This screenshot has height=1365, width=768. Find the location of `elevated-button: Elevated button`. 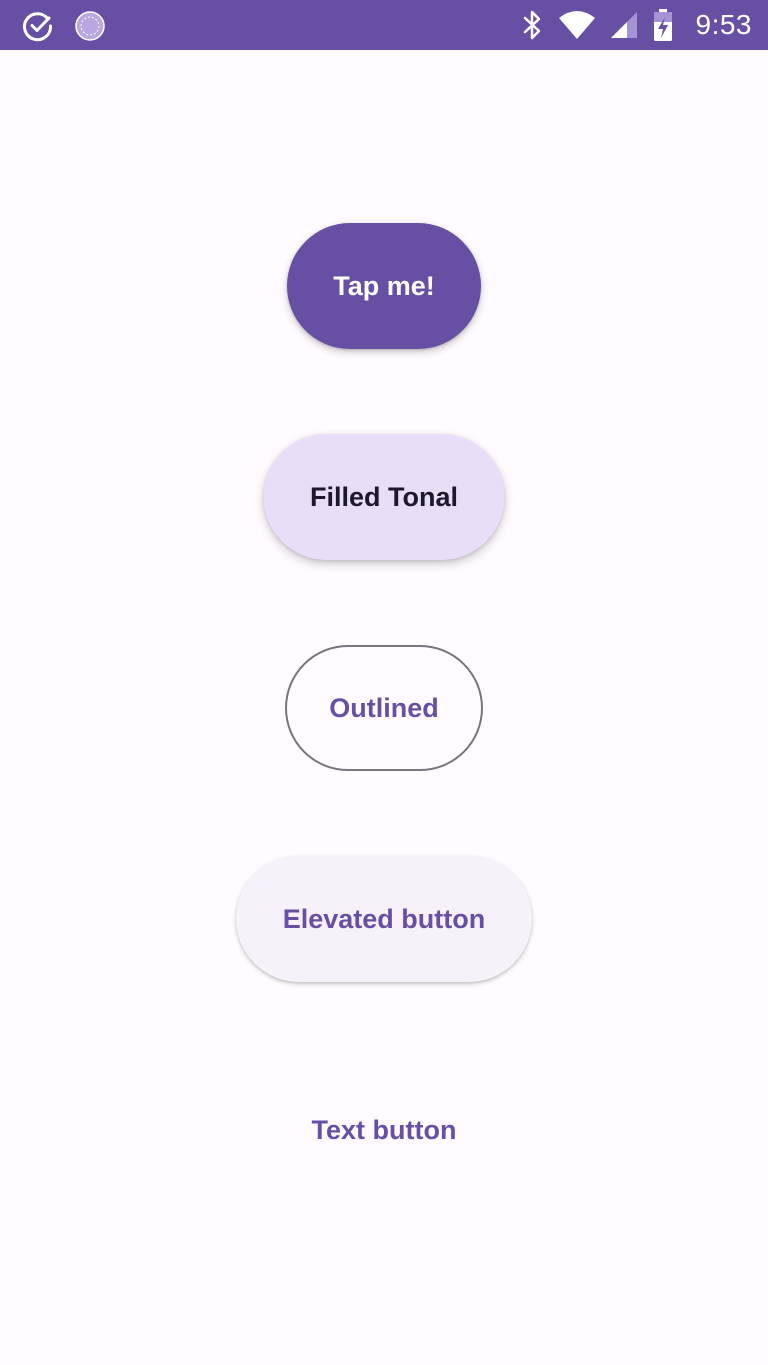

elevated-button: Elevated button is located at coordinates (384, 919).